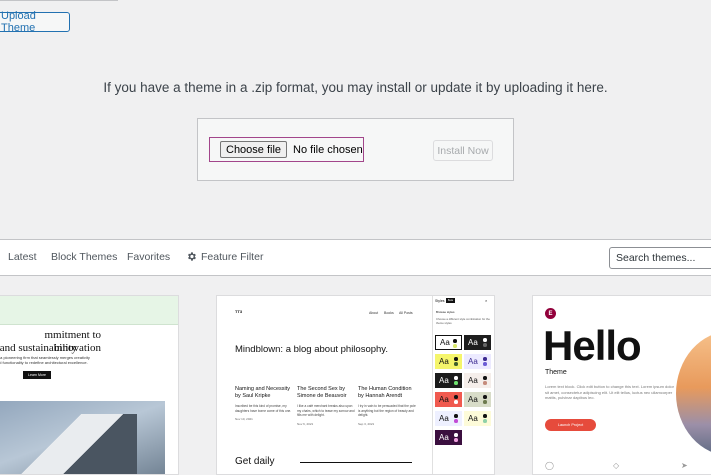 The width and height of the screenshot is (711, 475). Describe the element at coordinates (374, 313) in the screenshot. I see `theme-preview-nav-item: About` at that location.